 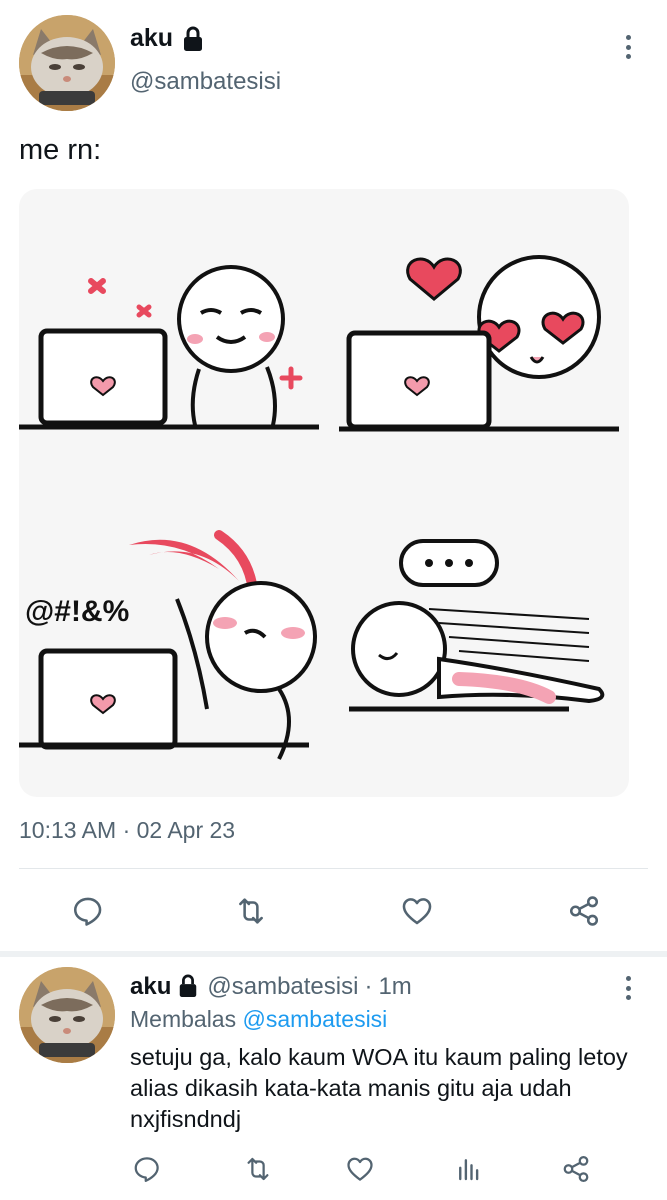 What do you see at coordinates (395, 986) in the screenshot?
I see `reply-age: 1m` at bounding box center [395, 986].